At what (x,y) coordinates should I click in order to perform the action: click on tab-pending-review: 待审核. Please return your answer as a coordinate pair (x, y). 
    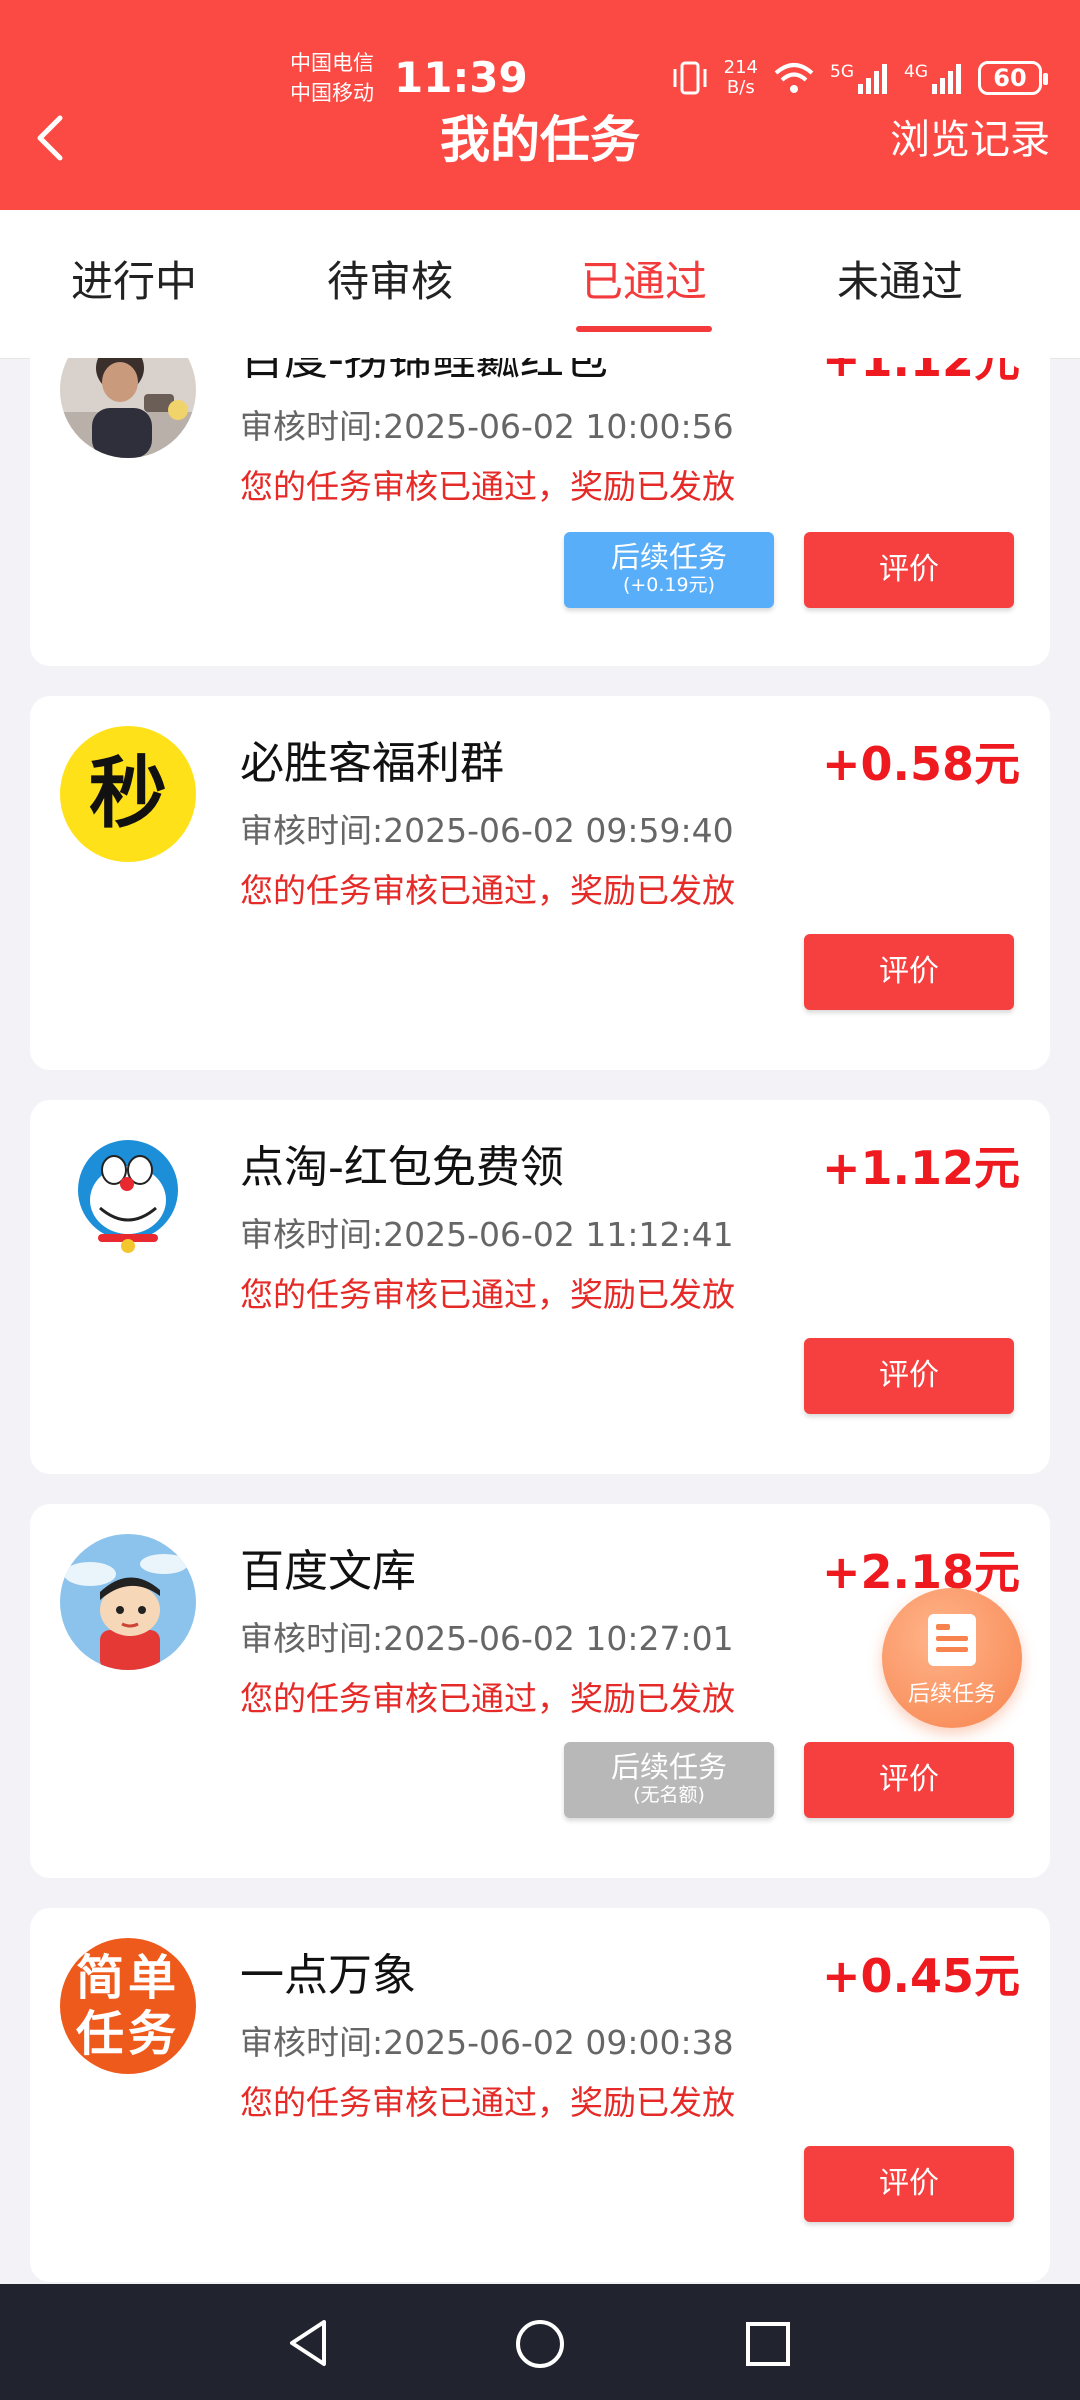
    Looking at the image, I should click on (390, 282).